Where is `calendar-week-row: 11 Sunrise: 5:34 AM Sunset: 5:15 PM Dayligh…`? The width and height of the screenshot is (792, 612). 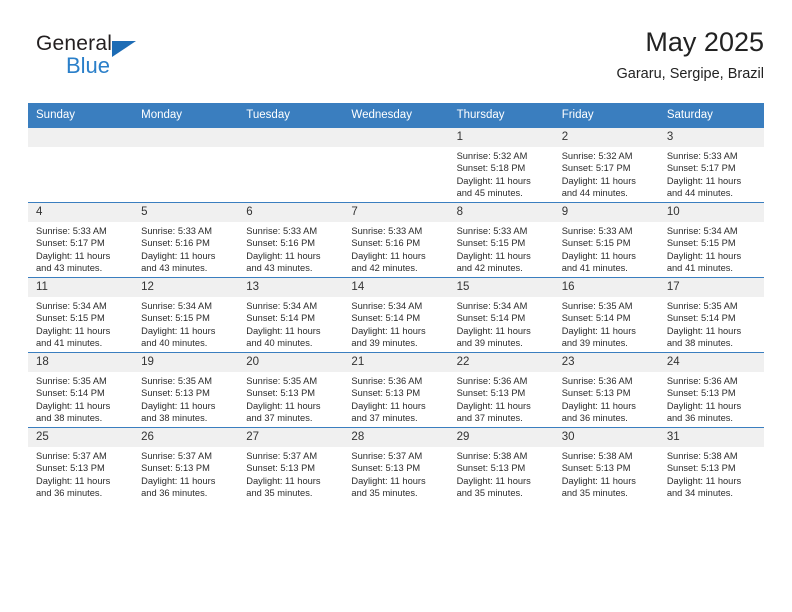 calendar-week-row: 11 Sunrise: 5:34 AM Sunset: 5:15 PM Dayligh… is located at coordinates (396, 315).